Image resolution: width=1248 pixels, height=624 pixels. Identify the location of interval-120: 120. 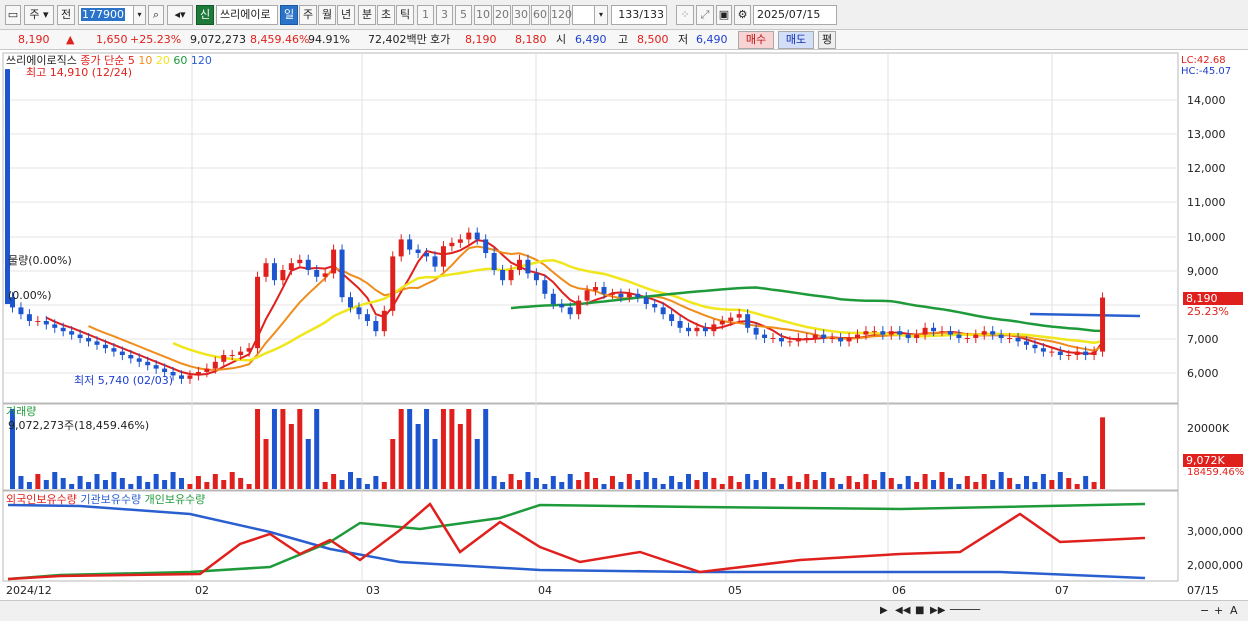
(561, 15).